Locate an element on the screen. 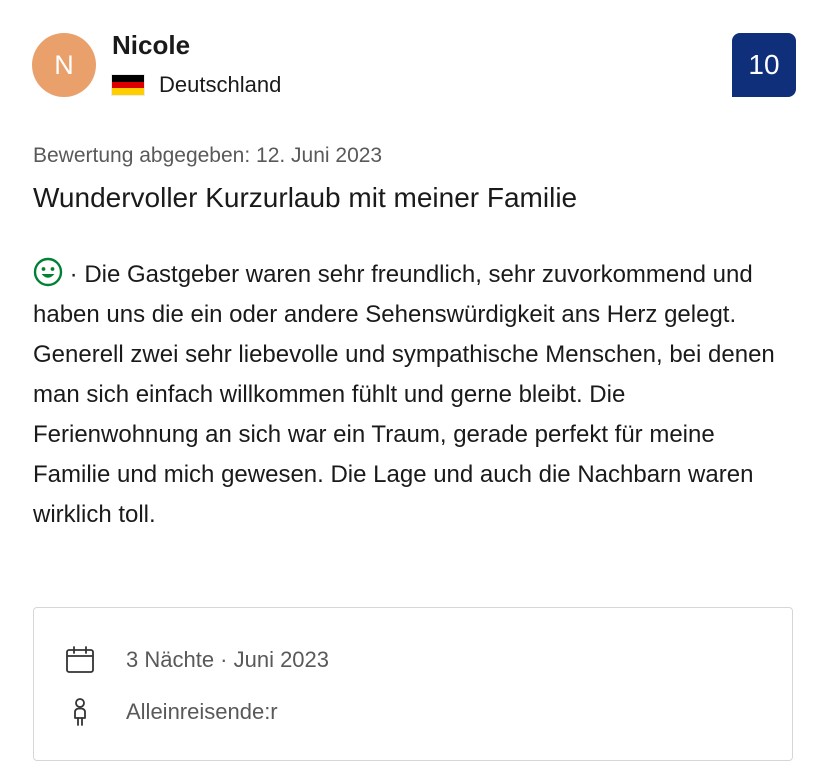 This screenshot has width=828, height=767. flag-stripe-red is located at coordinates (128, 85).